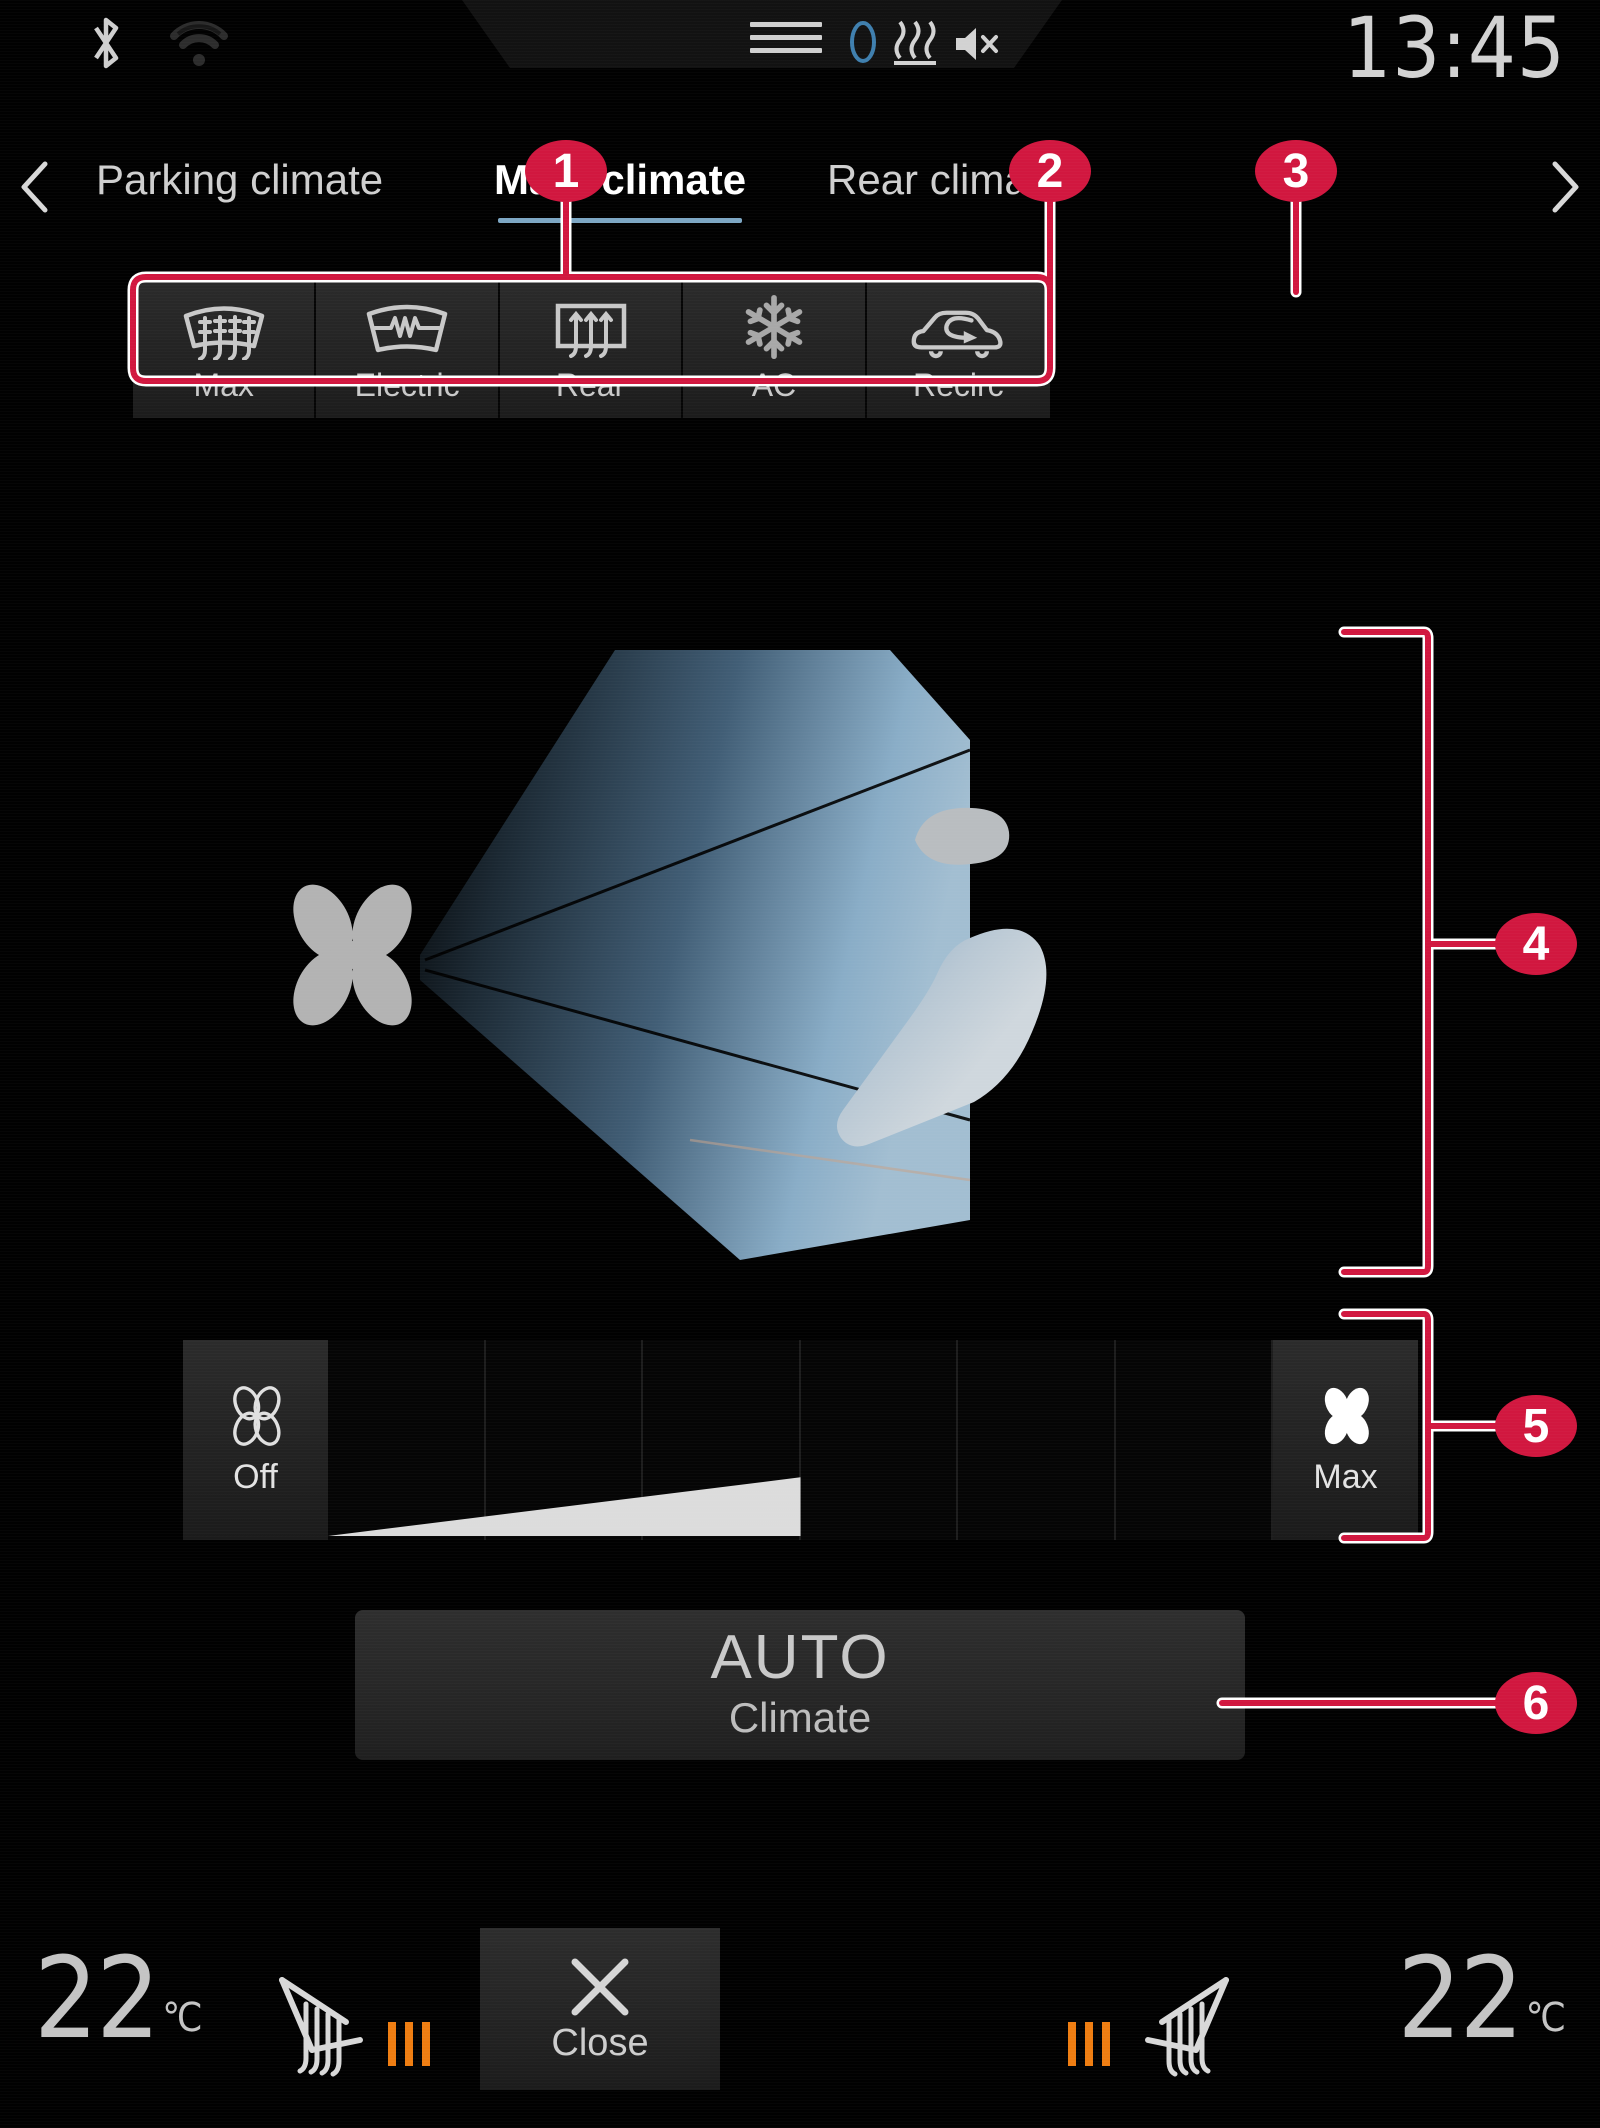 The height and width of the screenshot is (2128, 1600). Describe the element at coordinates (600, 1987) in the screenshot. I see `close-x-icon` at that location.